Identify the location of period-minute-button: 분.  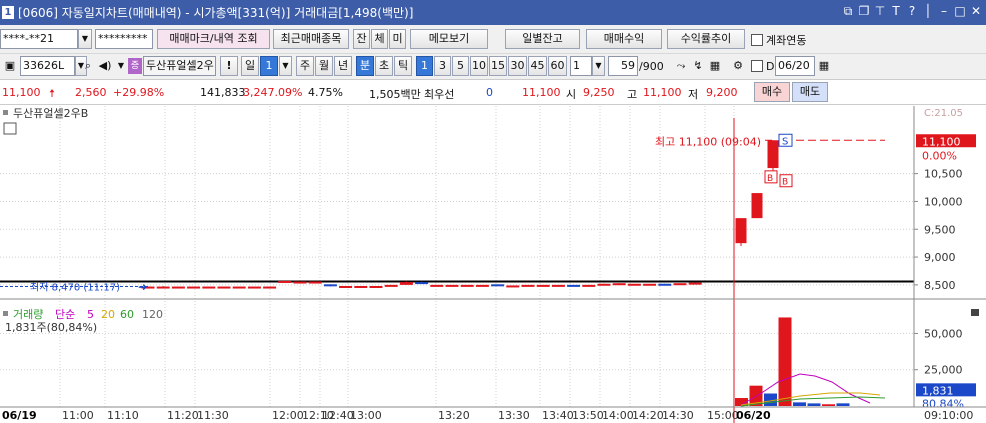
(365, 66).